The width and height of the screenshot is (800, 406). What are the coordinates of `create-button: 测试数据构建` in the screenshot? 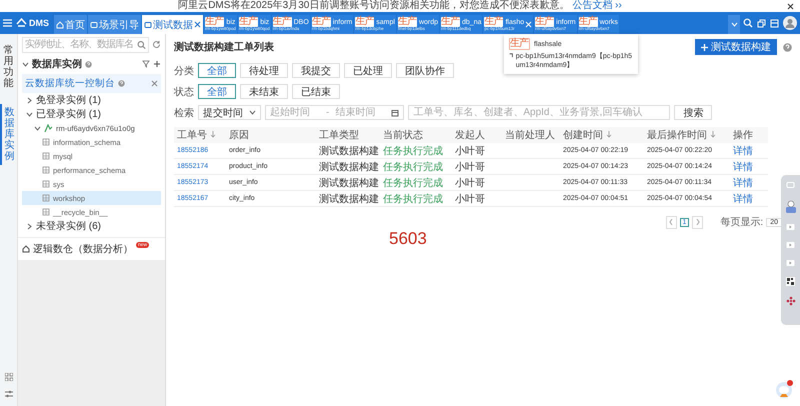 It's located at (736, 47).